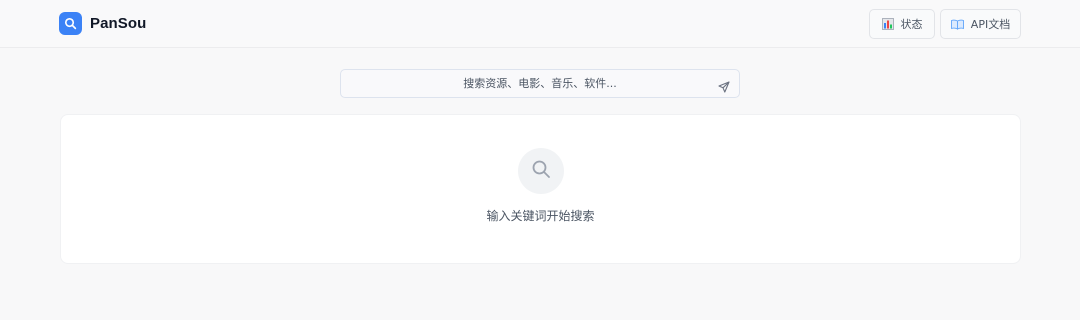 The image size is (1080, 320). I want to click on search-icon, so click(541, 171).